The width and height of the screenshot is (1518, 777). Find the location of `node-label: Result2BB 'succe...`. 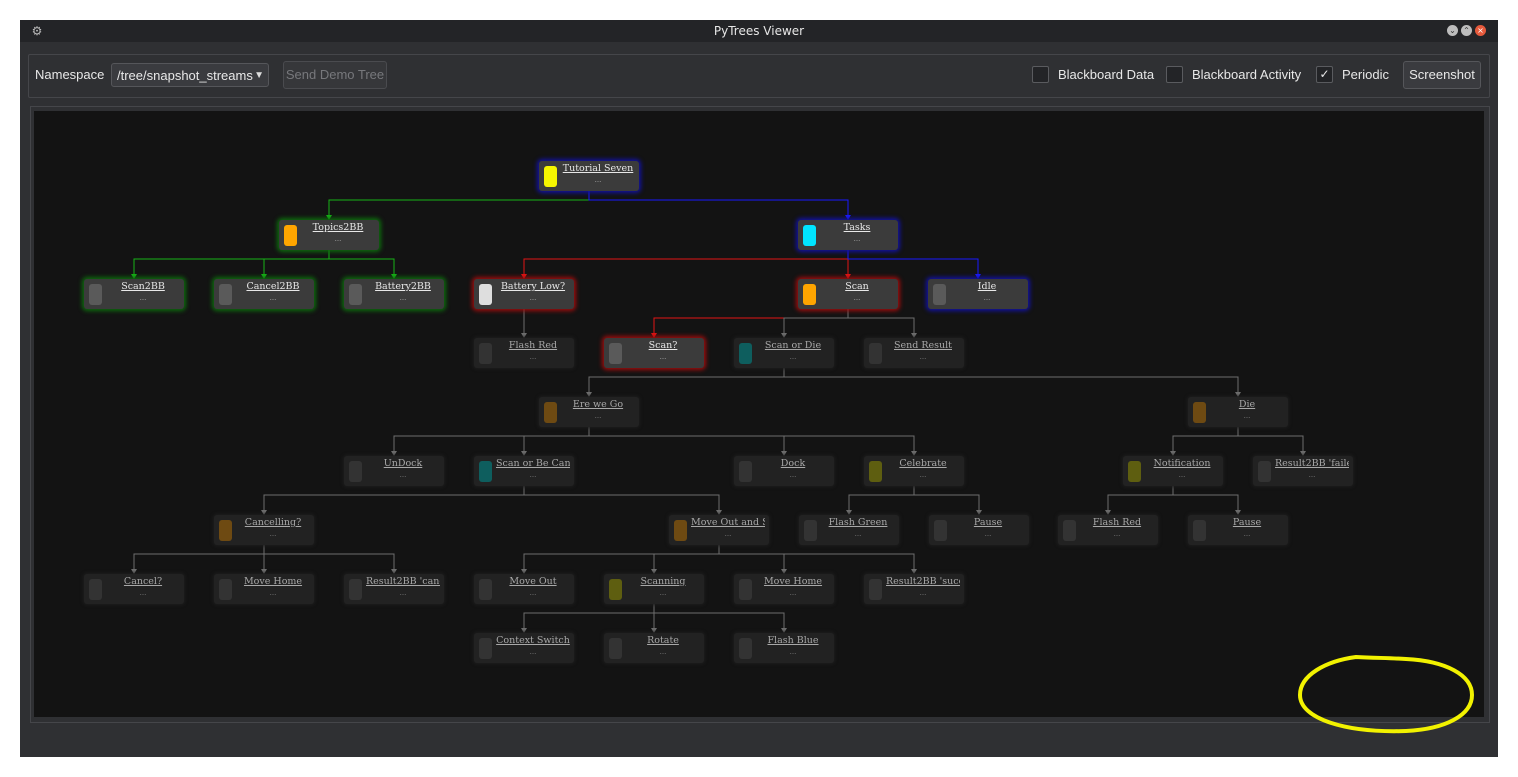

node-label: Result2BB 'succe... is located at coordinates (923, 581).